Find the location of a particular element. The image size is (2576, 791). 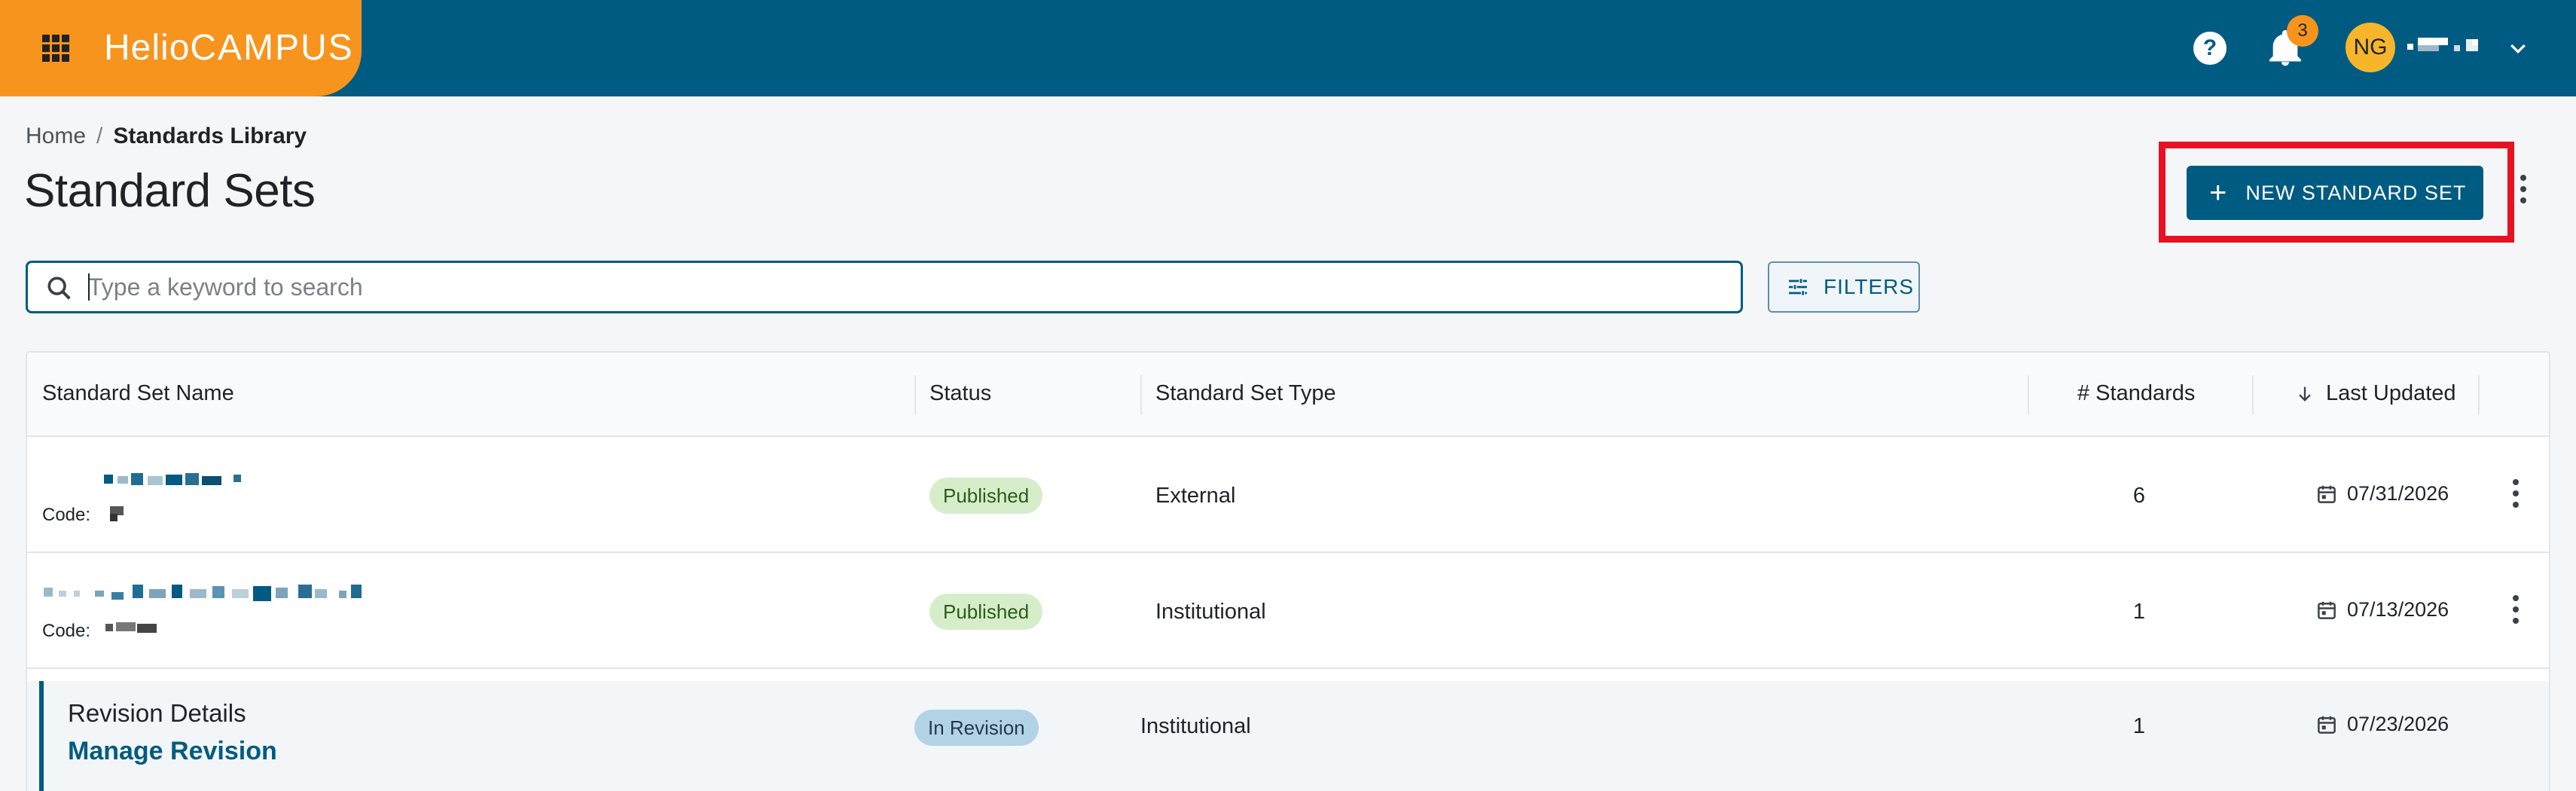

status-badge: In Revision is located at coordinates (977, 728).